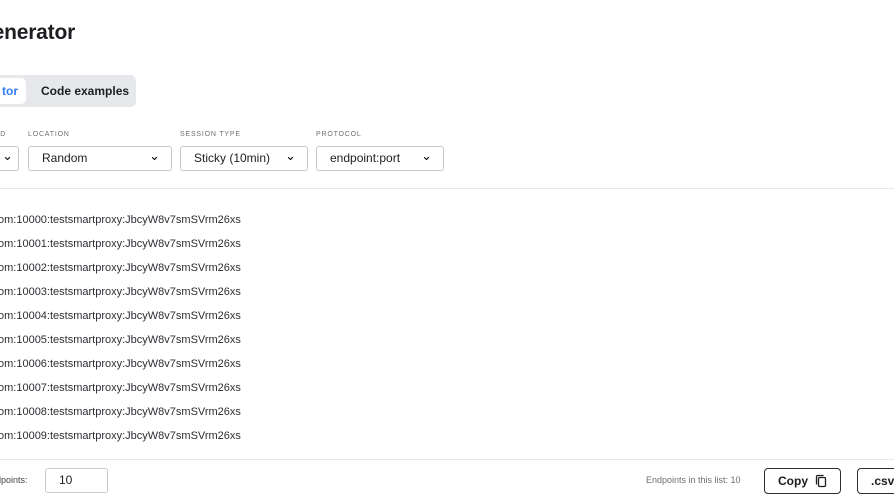  I want to click on location-value: Random, so click(65, 158).